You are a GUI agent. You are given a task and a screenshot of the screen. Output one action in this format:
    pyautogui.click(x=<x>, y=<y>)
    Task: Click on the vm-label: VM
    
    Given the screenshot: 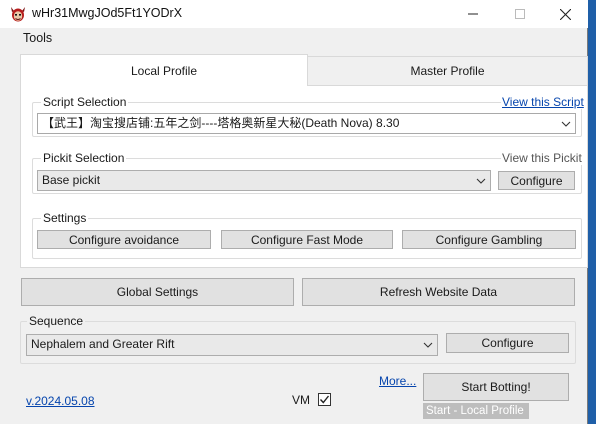 What is the action you would take?
    pyautogui.click(x=301, y=400)
    